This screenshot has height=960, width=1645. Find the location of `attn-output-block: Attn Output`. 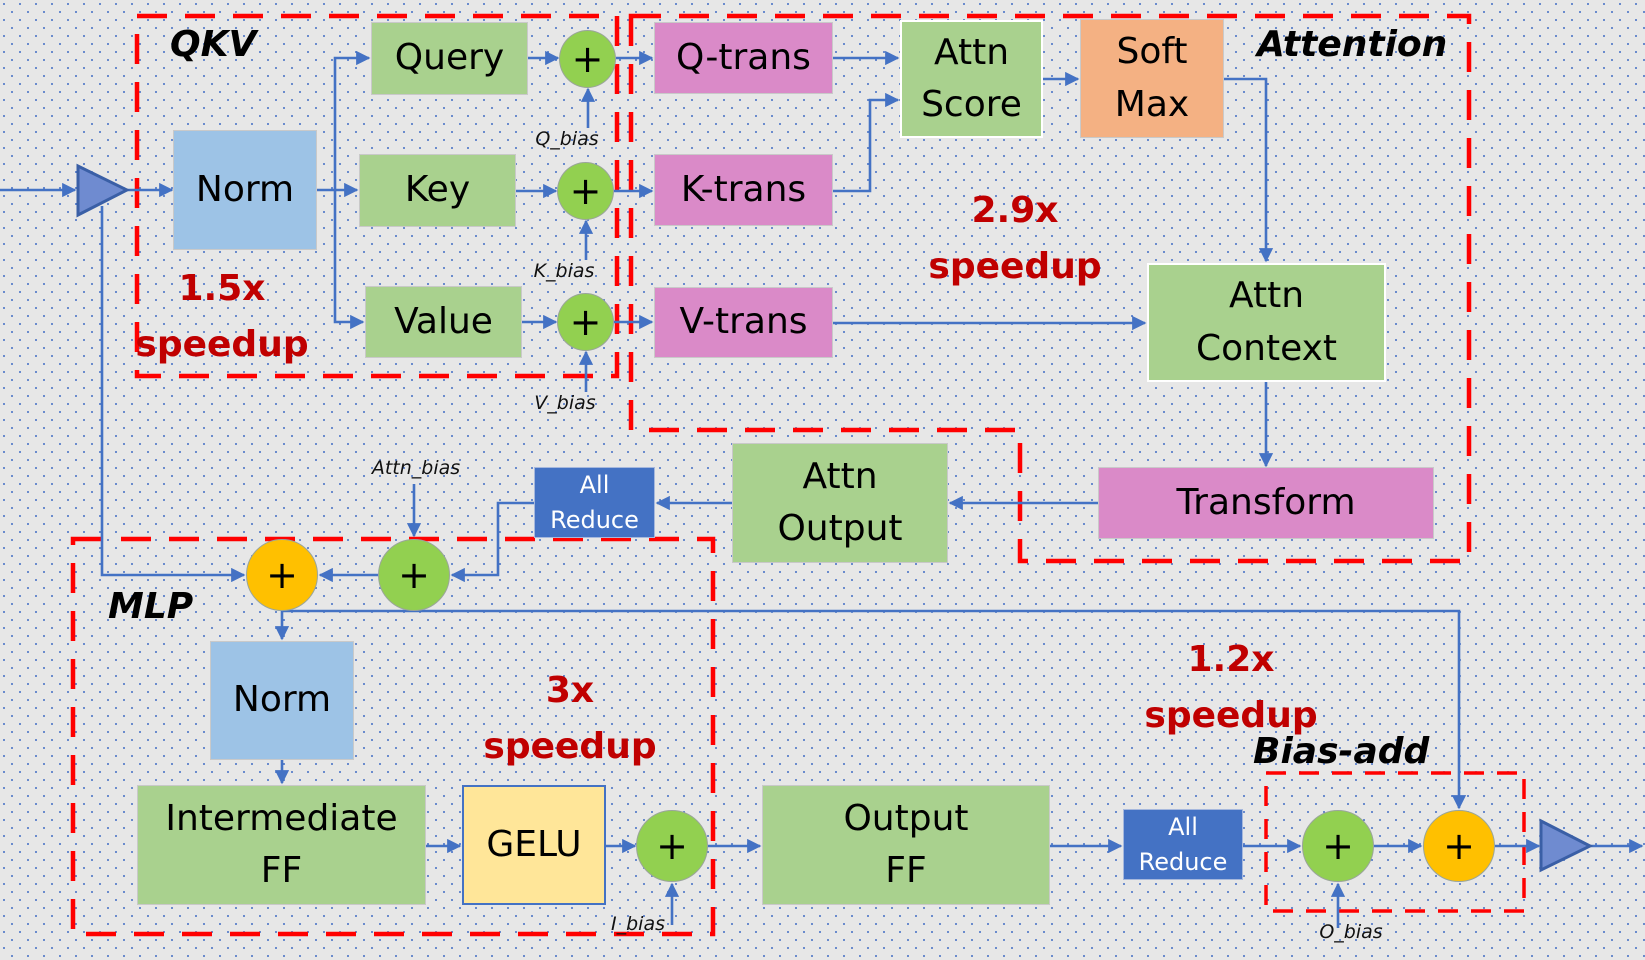

attn-output-block: Attn Output is located at coordinates (840, 503).